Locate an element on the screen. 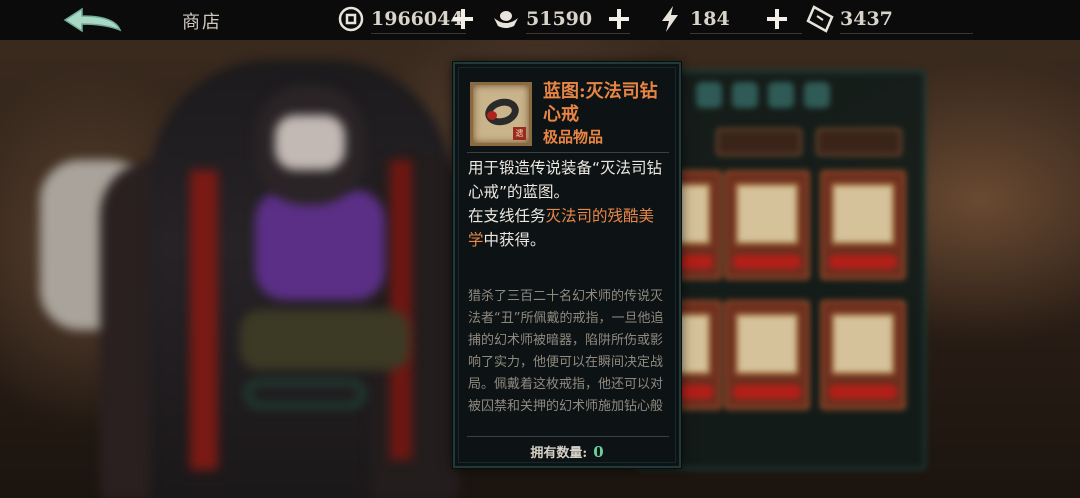 The width and height of the screenshot is (1080, 498). ticket-icon is located at coordinates (820, 19).